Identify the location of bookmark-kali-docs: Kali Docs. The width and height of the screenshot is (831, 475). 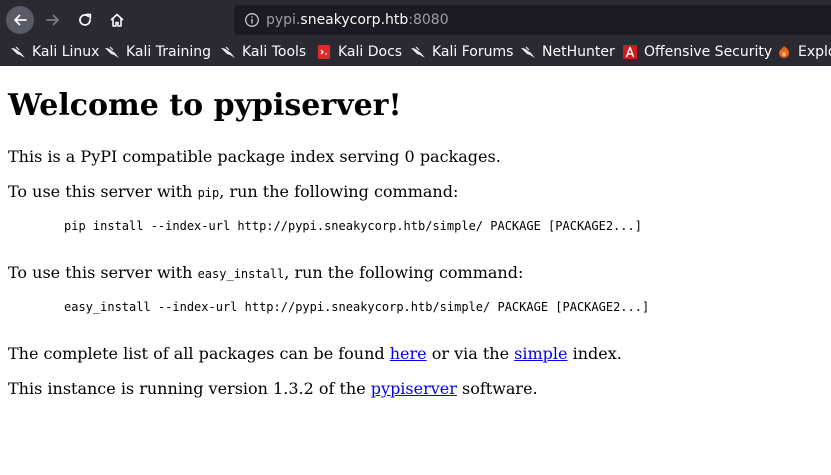
(359, 52).